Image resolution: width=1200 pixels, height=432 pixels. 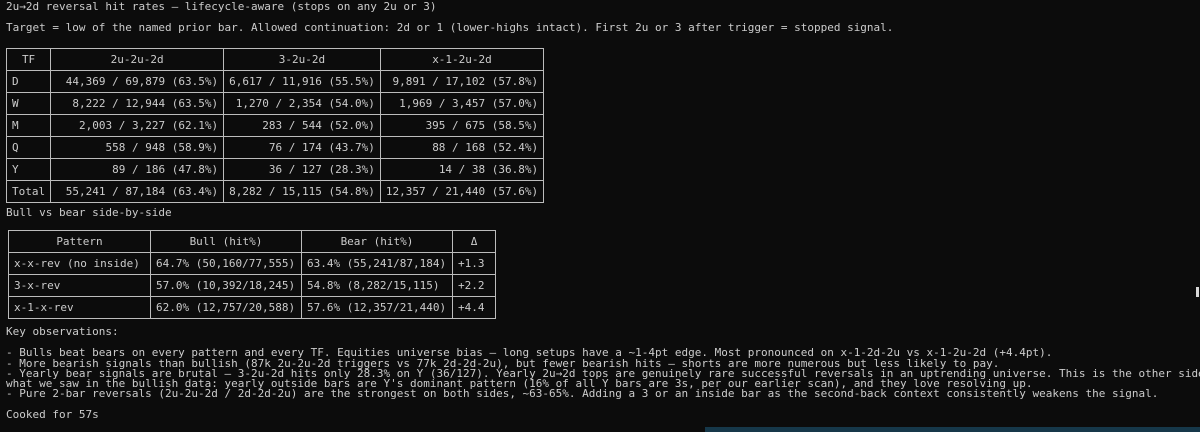 I want to click on value-cell: 89 / 186 (47.8%), so click(x=137, y=169).